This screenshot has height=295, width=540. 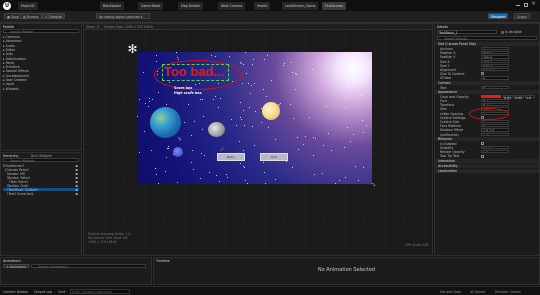 What do you see at coordinates (41, 31) in the screenshot?
I see `palette-search-input: ⌕ Search Palette` at bounding box center [41, 31].